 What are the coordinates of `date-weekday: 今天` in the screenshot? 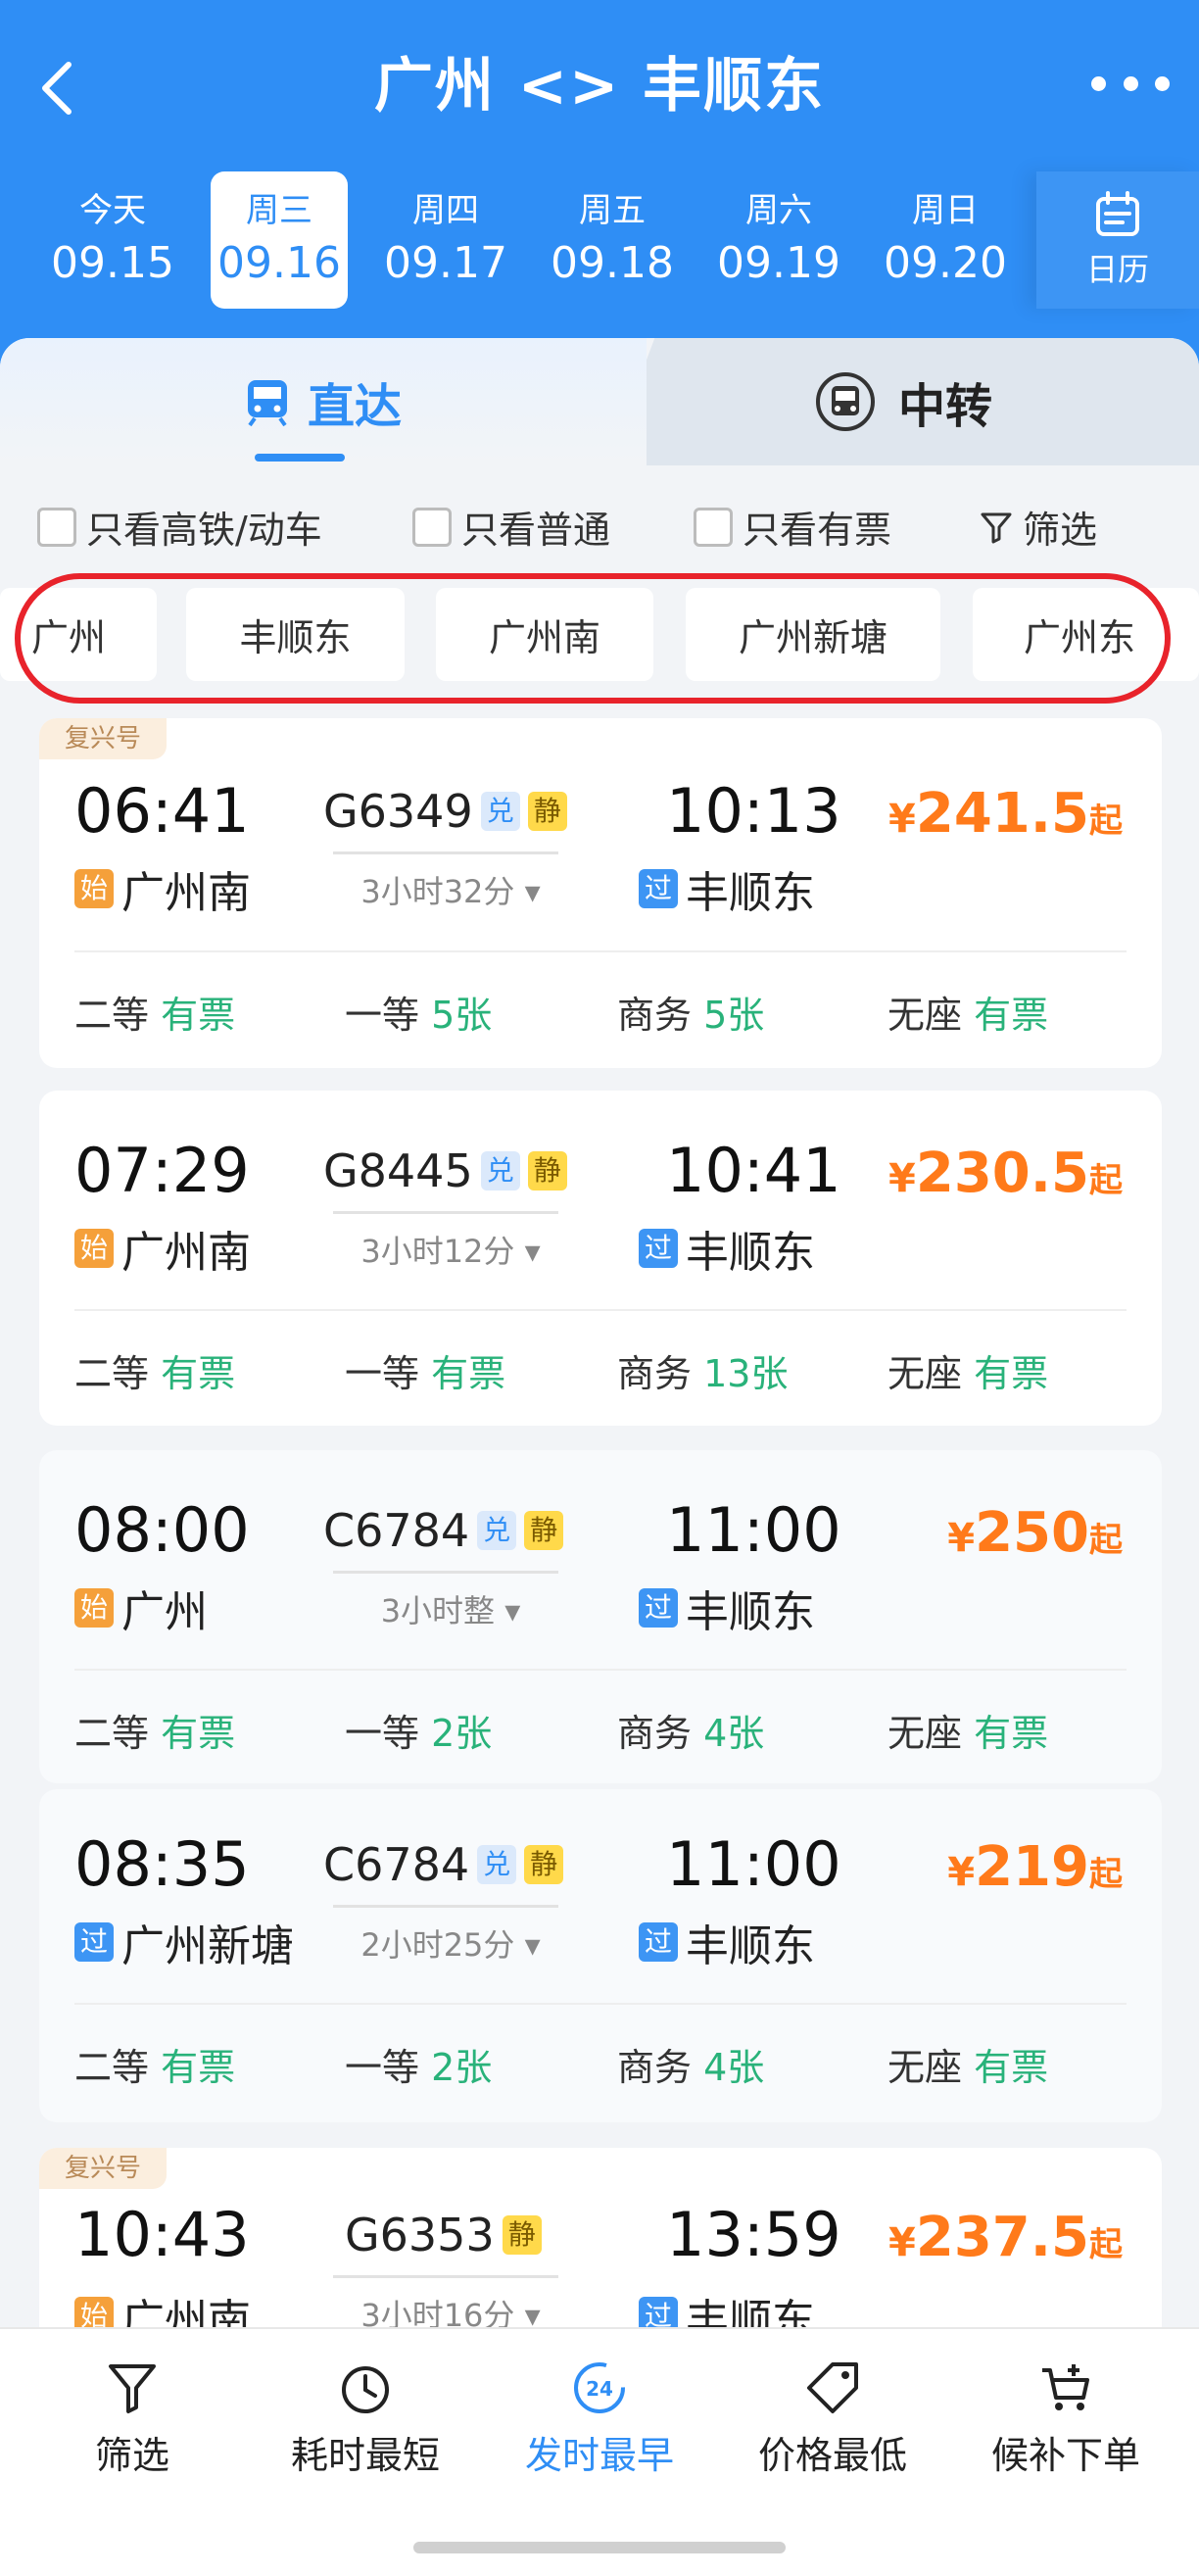 It's located at (112, 210).